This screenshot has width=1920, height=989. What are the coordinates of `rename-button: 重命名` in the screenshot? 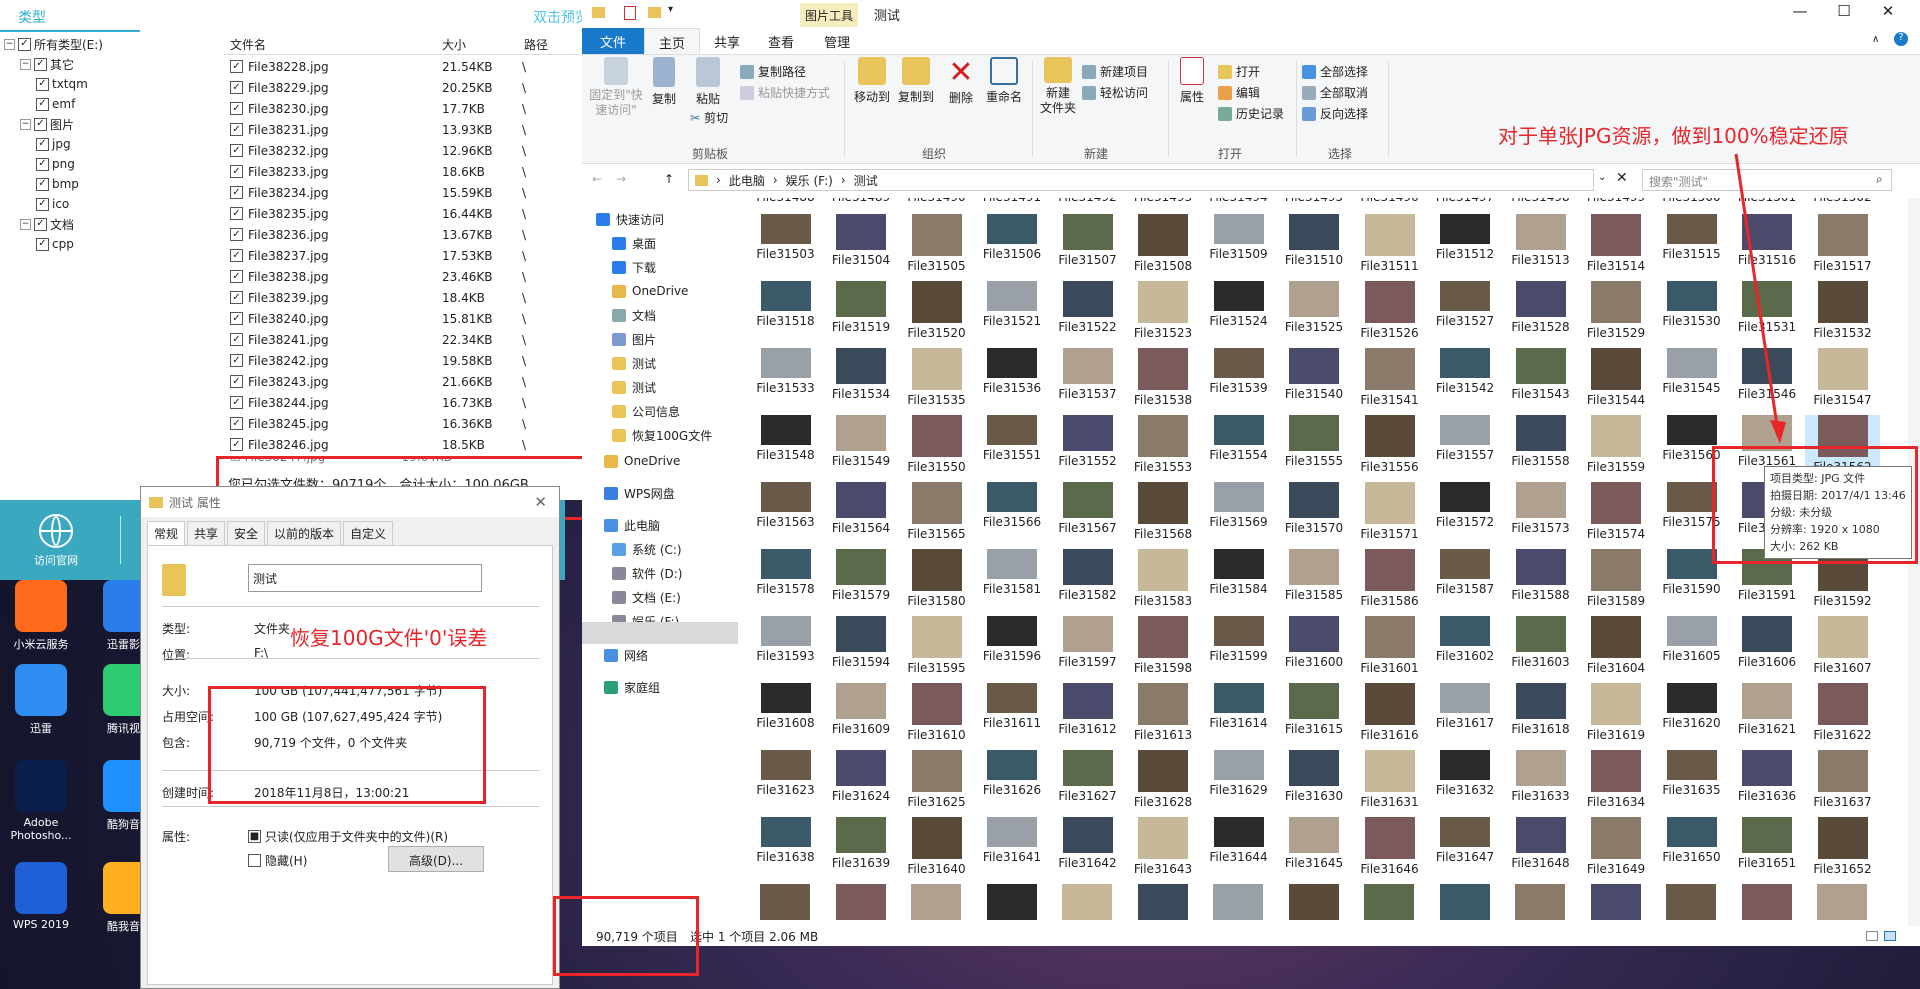 It's located at (1004, 81).